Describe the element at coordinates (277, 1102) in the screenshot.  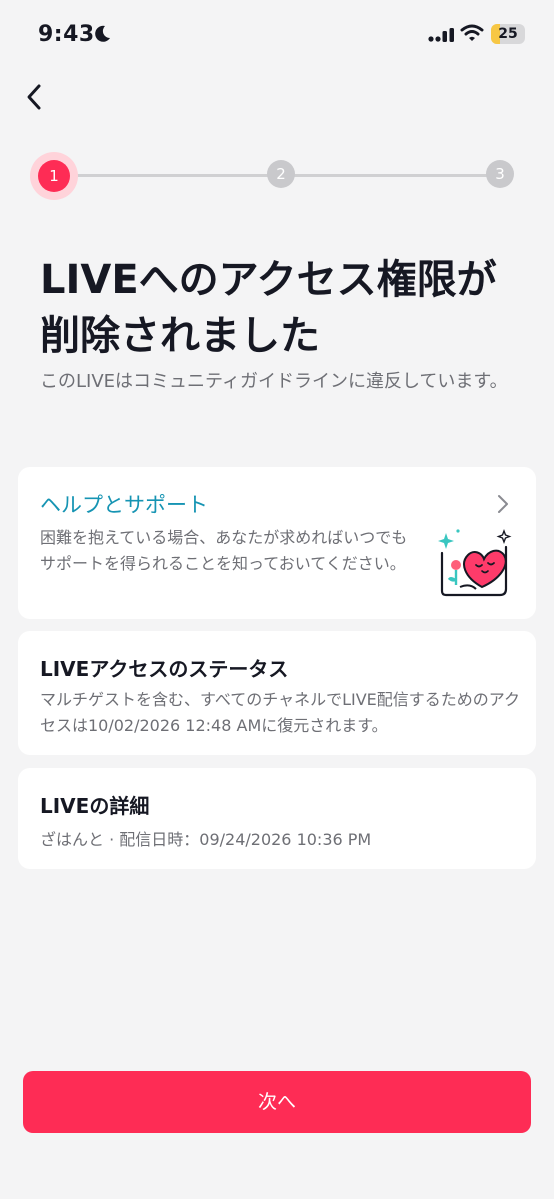
I see `next-button: 次へ` at that location.